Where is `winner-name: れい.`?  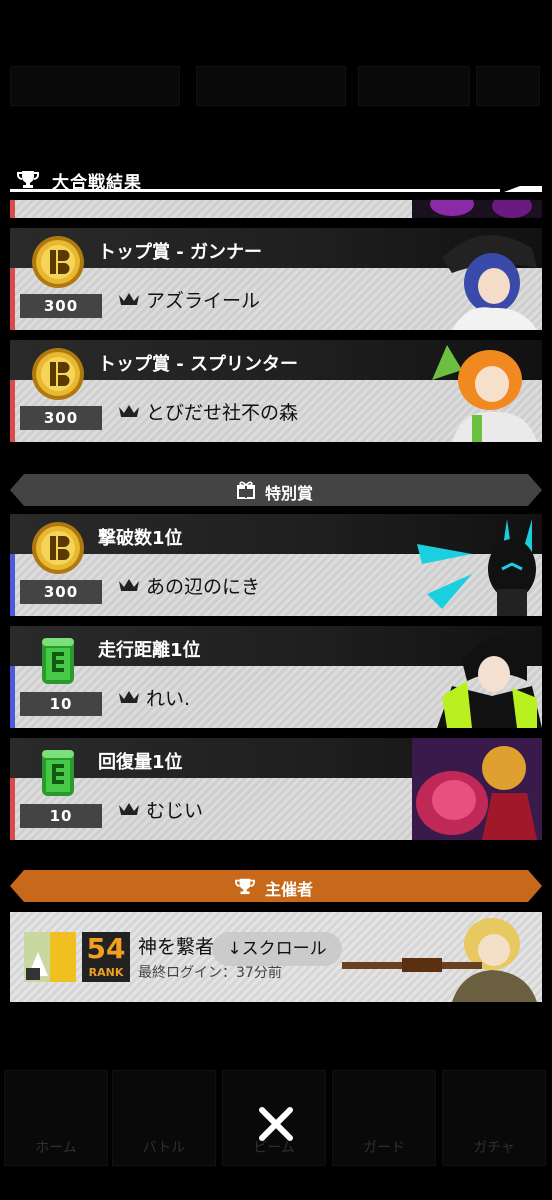
winner-name: れい. is located at coordinates (168, 697).